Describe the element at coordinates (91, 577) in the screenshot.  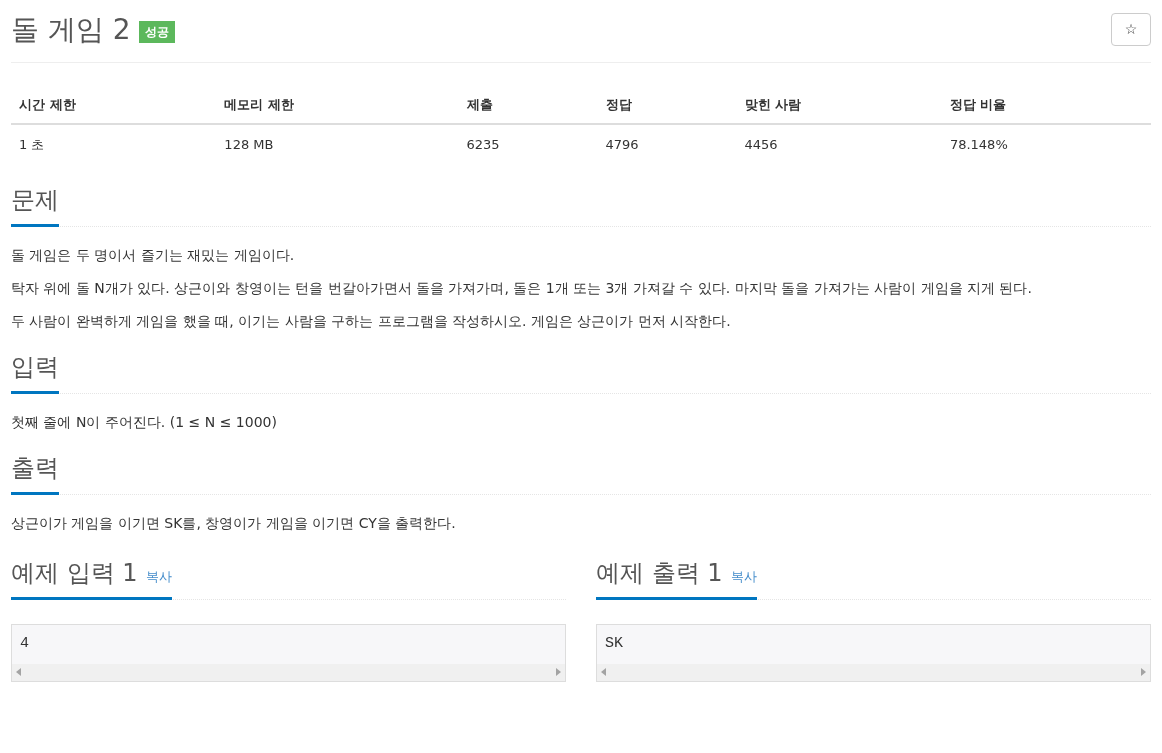
I see `section-heading: 예제 입력 1 복사` at that location.